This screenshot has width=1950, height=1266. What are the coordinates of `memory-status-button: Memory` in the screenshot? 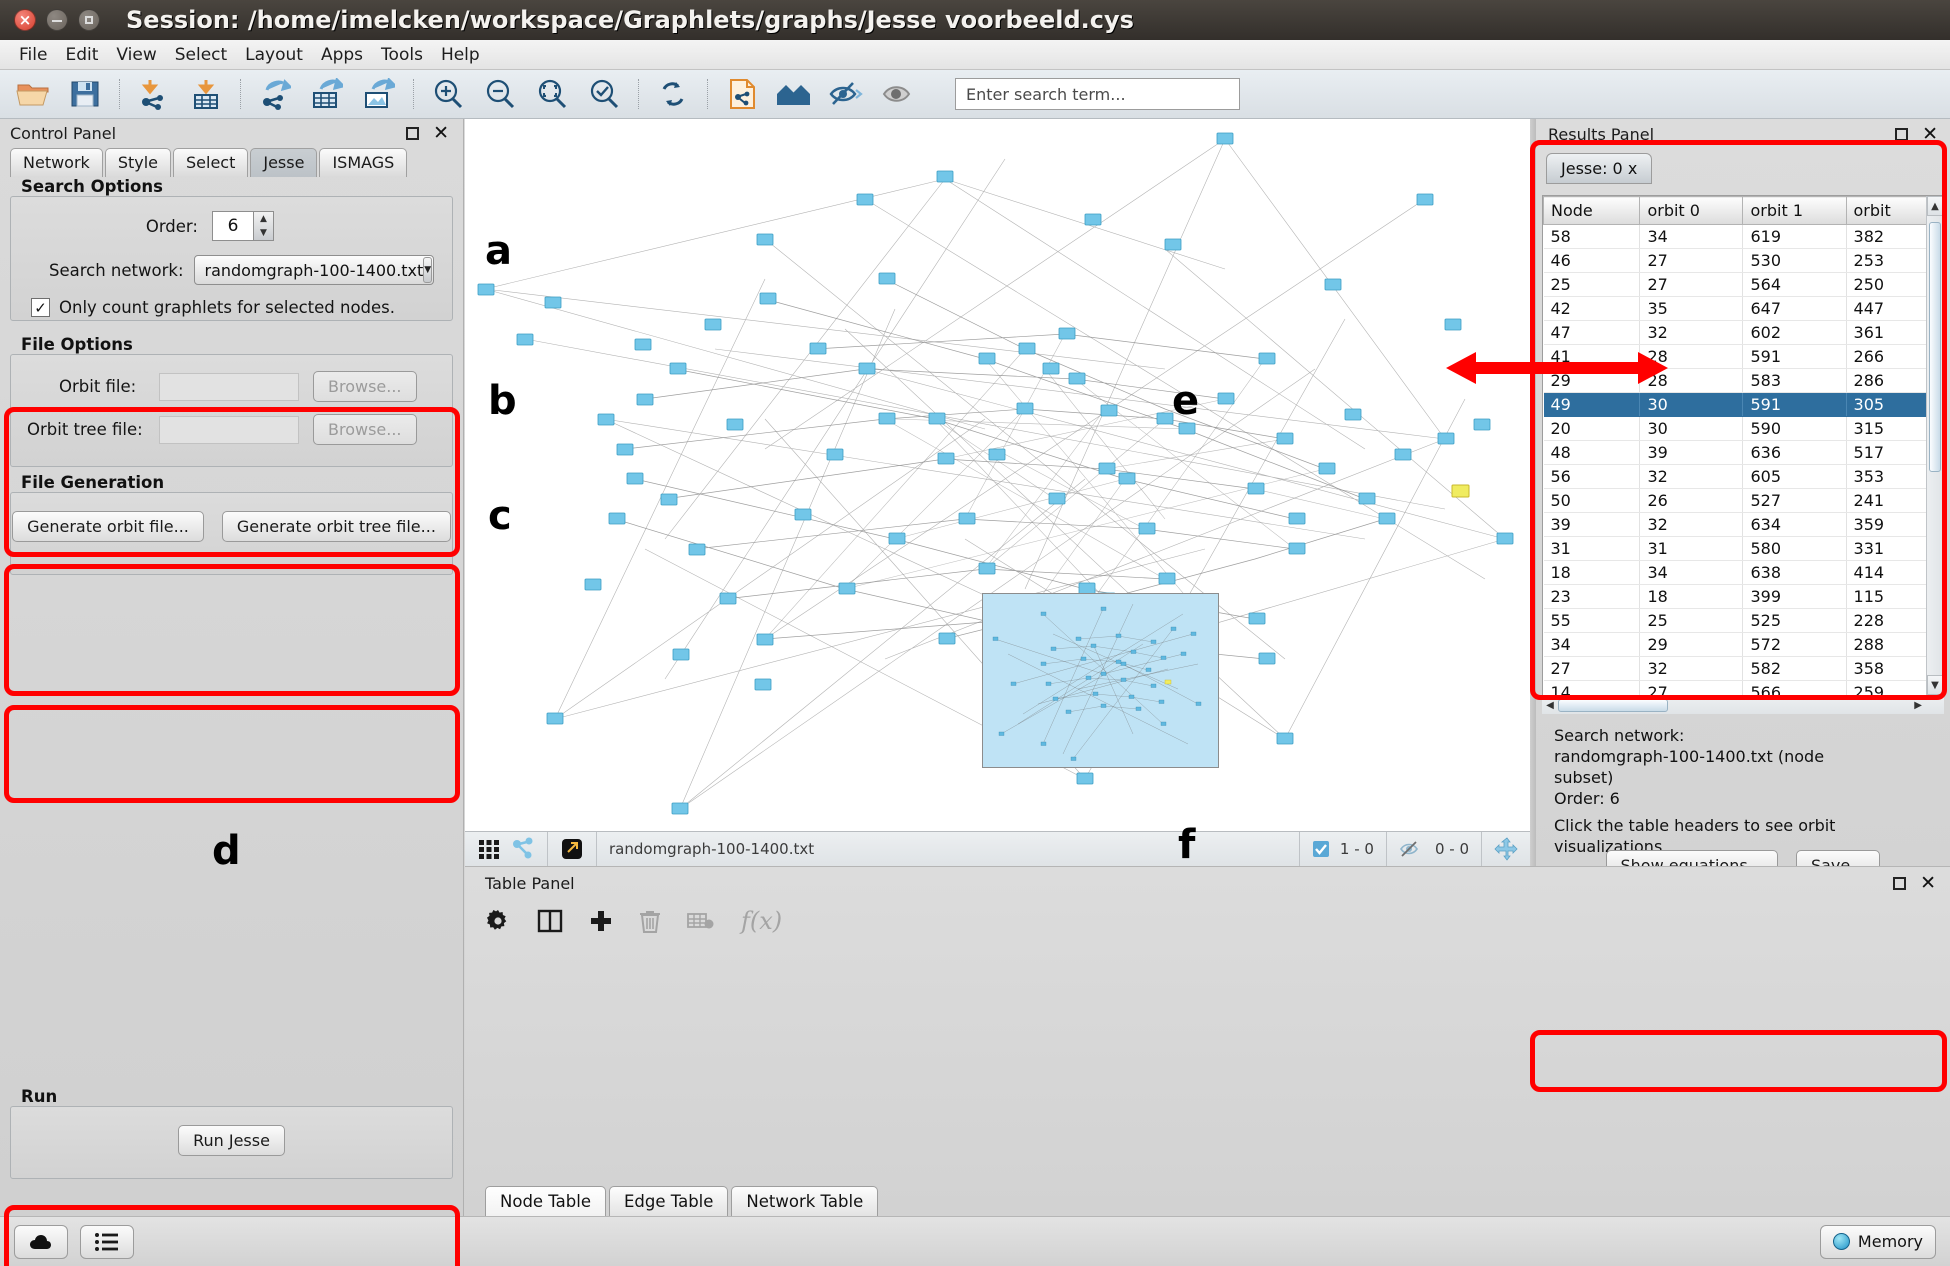 It's located at (1877, 1241).